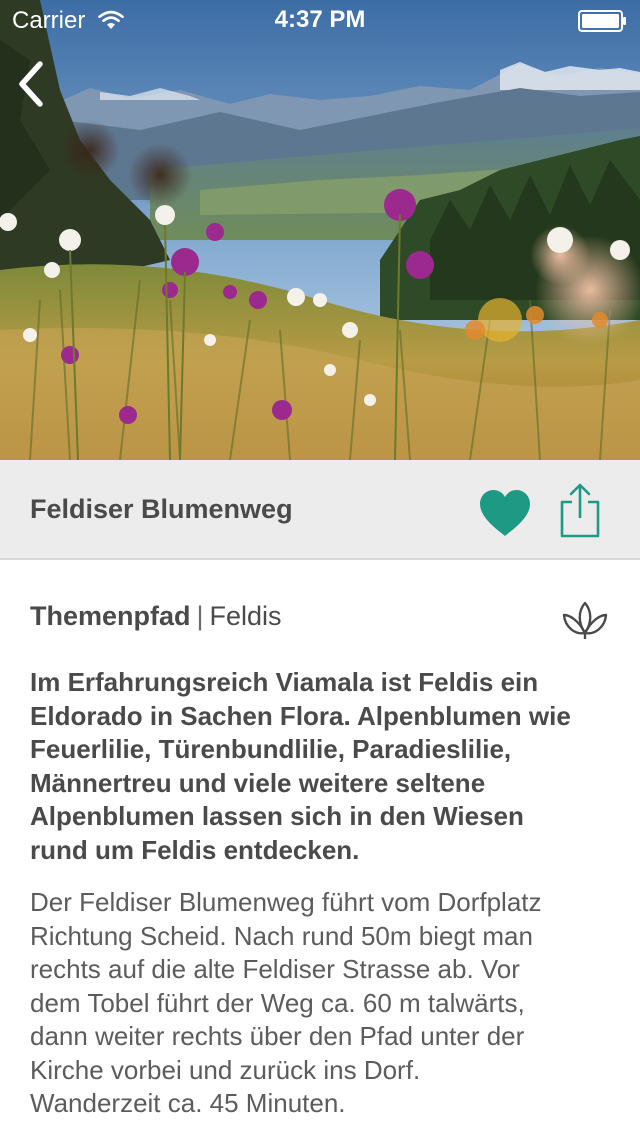 The image size is (640, 1136). What do you see at coordinates (258, 782) in the screenshot?
I see `lead-line: Männertreu und viele weitere seltene` at bounding box center [258, 782].